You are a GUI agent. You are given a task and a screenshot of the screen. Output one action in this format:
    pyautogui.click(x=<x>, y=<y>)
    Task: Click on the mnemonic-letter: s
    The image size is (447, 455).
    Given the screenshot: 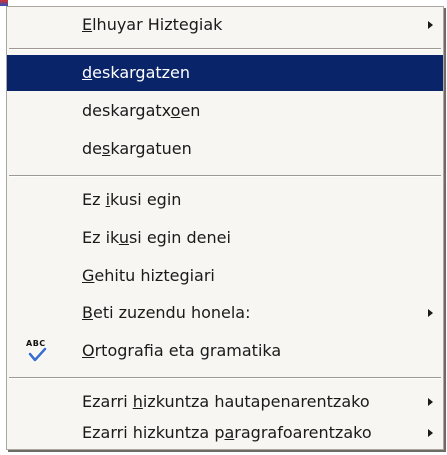 What is the action you would take?
    pyautogui.click(x=106, y=148)
    